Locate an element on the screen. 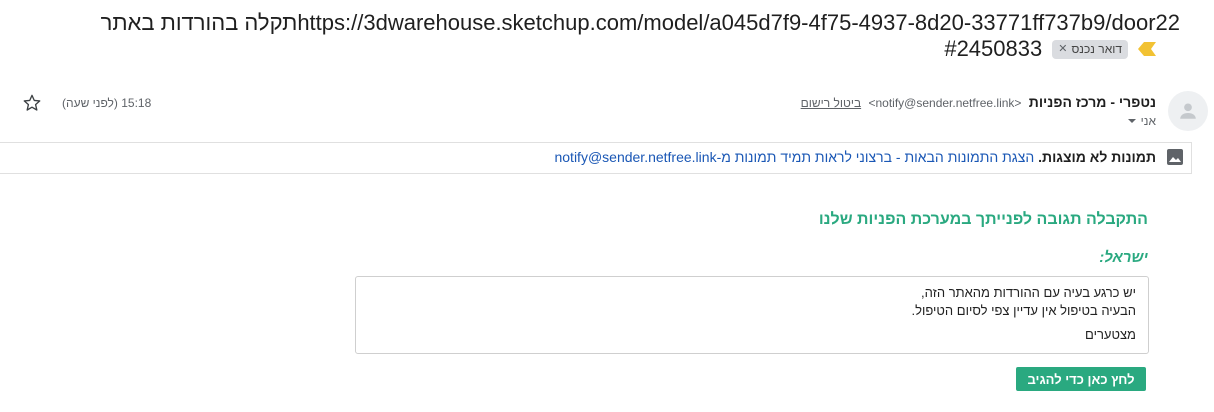 The width and height of the screenshot is (1214, 412). unsubscribe-link: ביטול רישום is located at coordinates (831, 103).